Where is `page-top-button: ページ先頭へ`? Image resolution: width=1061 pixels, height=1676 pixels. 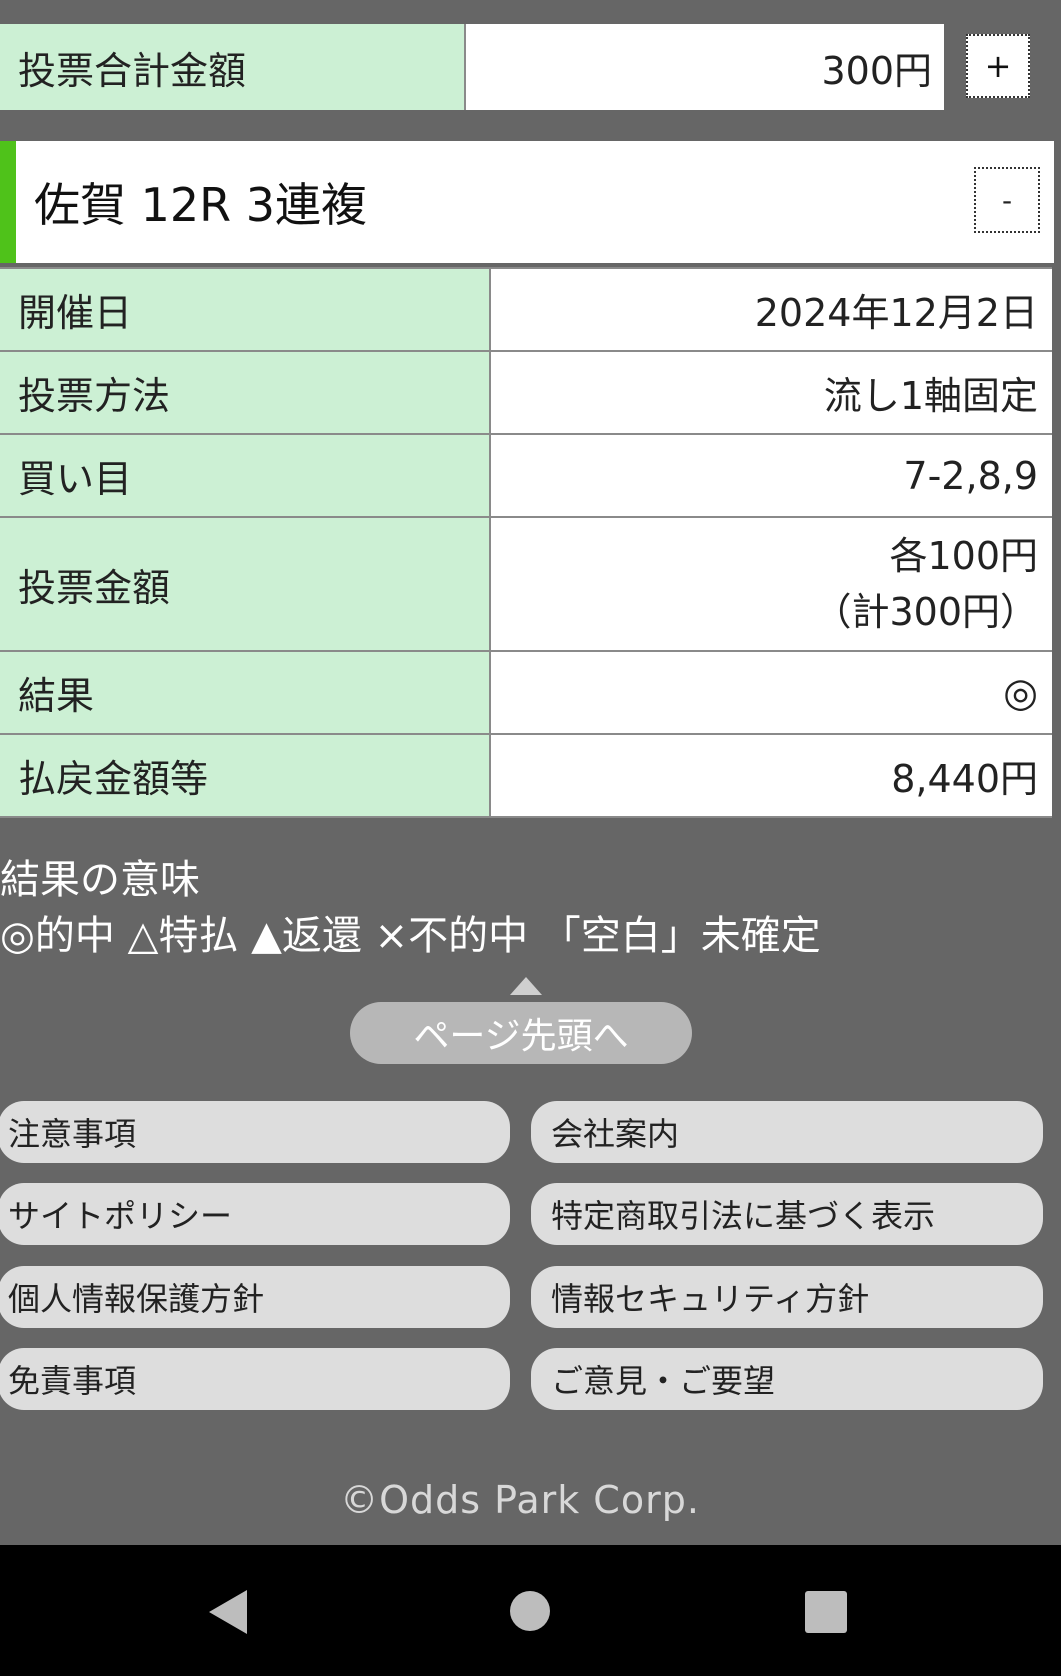
page-top-button: ページ先頭へ is located at coordinates (521, 1033).